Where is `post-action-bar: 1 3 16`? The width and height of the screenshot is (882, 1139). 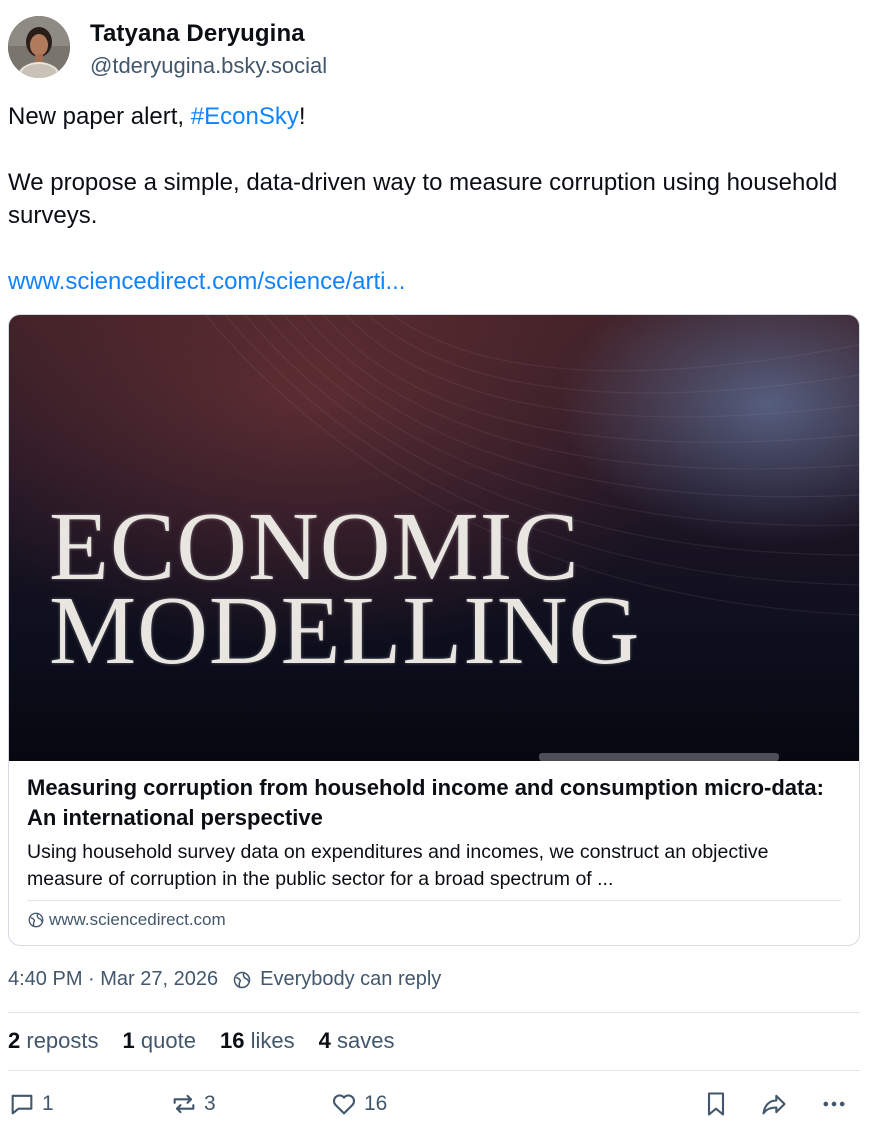
post-action-bar: 1 3 16 is located at coordinates (434, 1108).